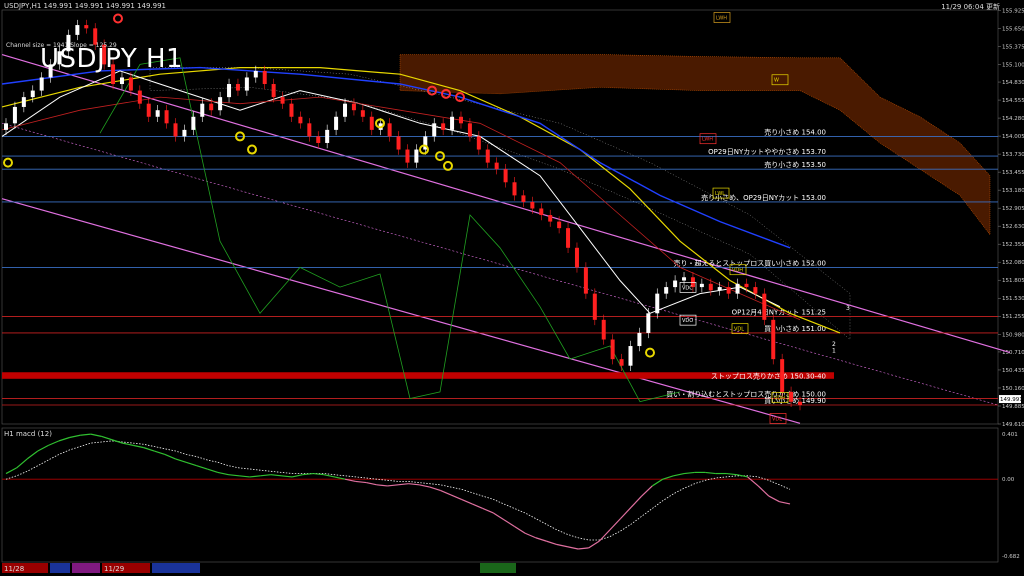 The height and width of the screenshot is (576, 1024). I want to click on current-price-label: 149.991, so click(1011, 400).